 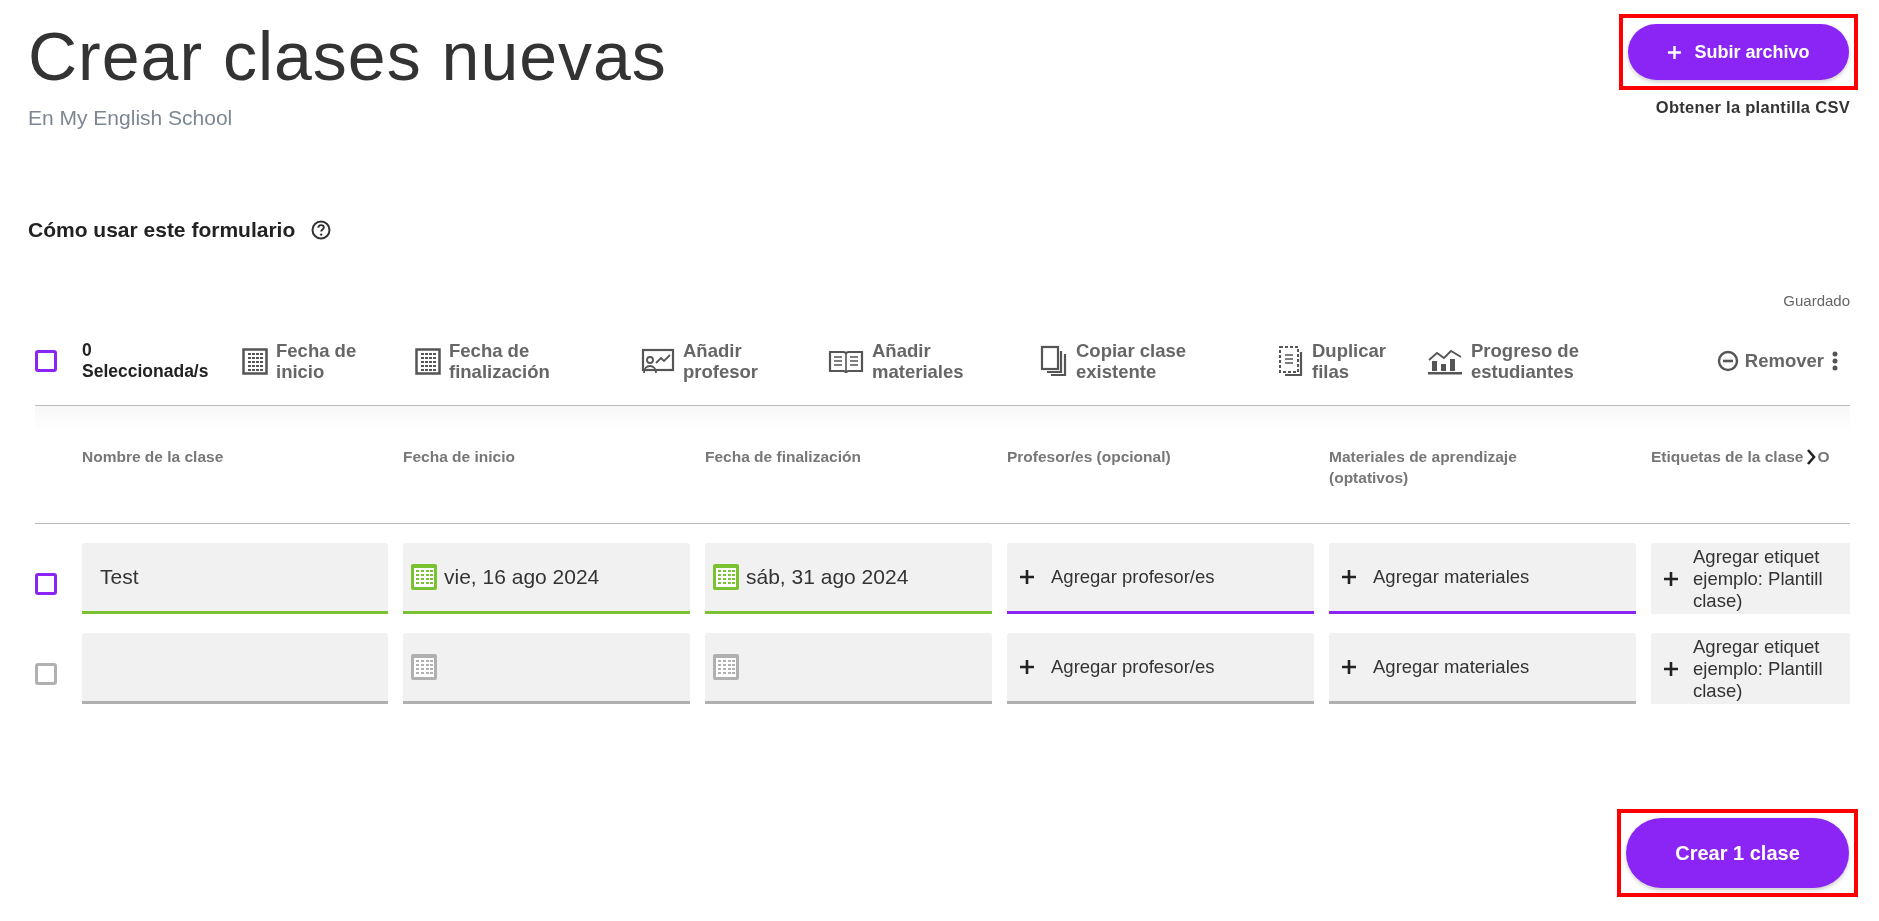 I want to click on duplicate-icon, so click(x=1291, y=361).